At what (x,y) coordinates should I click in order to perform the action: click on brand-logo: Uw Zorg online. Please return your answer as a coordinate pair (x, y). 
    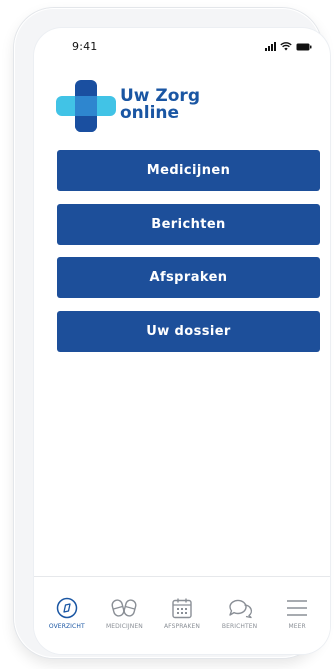
    Looking at the image, I should click on (151, 104).